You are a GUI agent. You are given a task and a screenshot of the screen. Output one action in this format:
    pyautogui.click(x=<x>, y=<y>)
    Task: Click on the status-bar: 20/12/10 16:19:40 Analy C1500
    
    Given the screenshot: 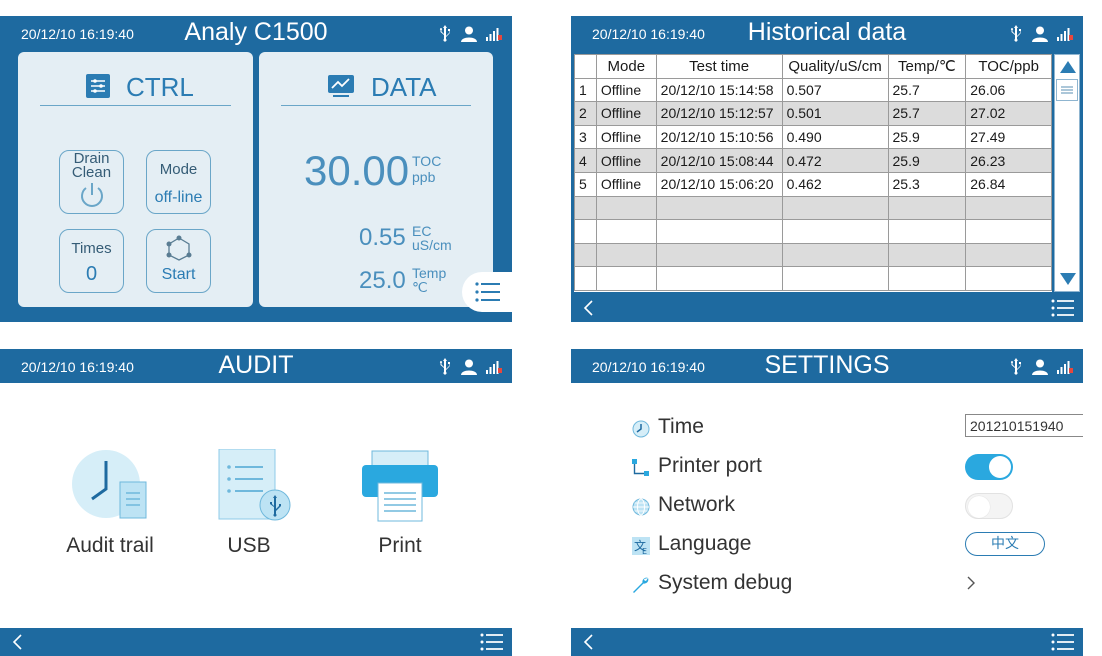 What is the action you would take?
    pyautogui.click(x=256, y=33)
    